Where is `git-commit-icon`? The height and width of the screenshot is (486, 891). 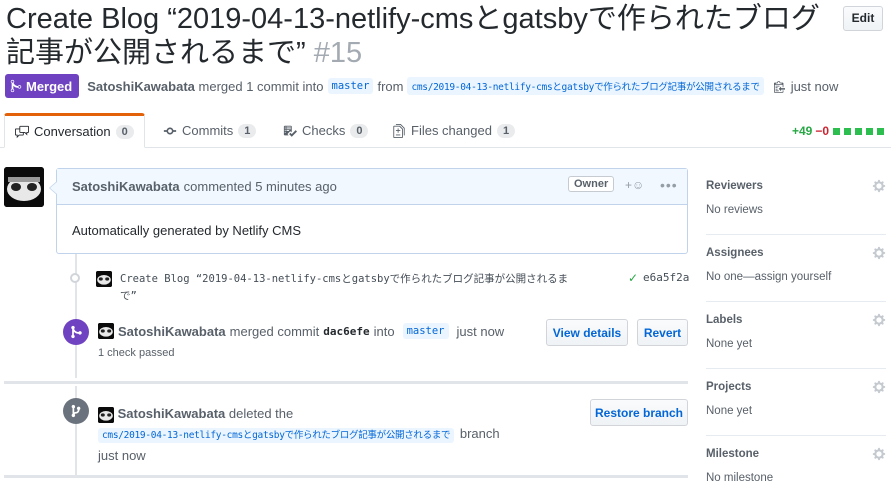
git-commit-icon is located at coordinates (170, 130).